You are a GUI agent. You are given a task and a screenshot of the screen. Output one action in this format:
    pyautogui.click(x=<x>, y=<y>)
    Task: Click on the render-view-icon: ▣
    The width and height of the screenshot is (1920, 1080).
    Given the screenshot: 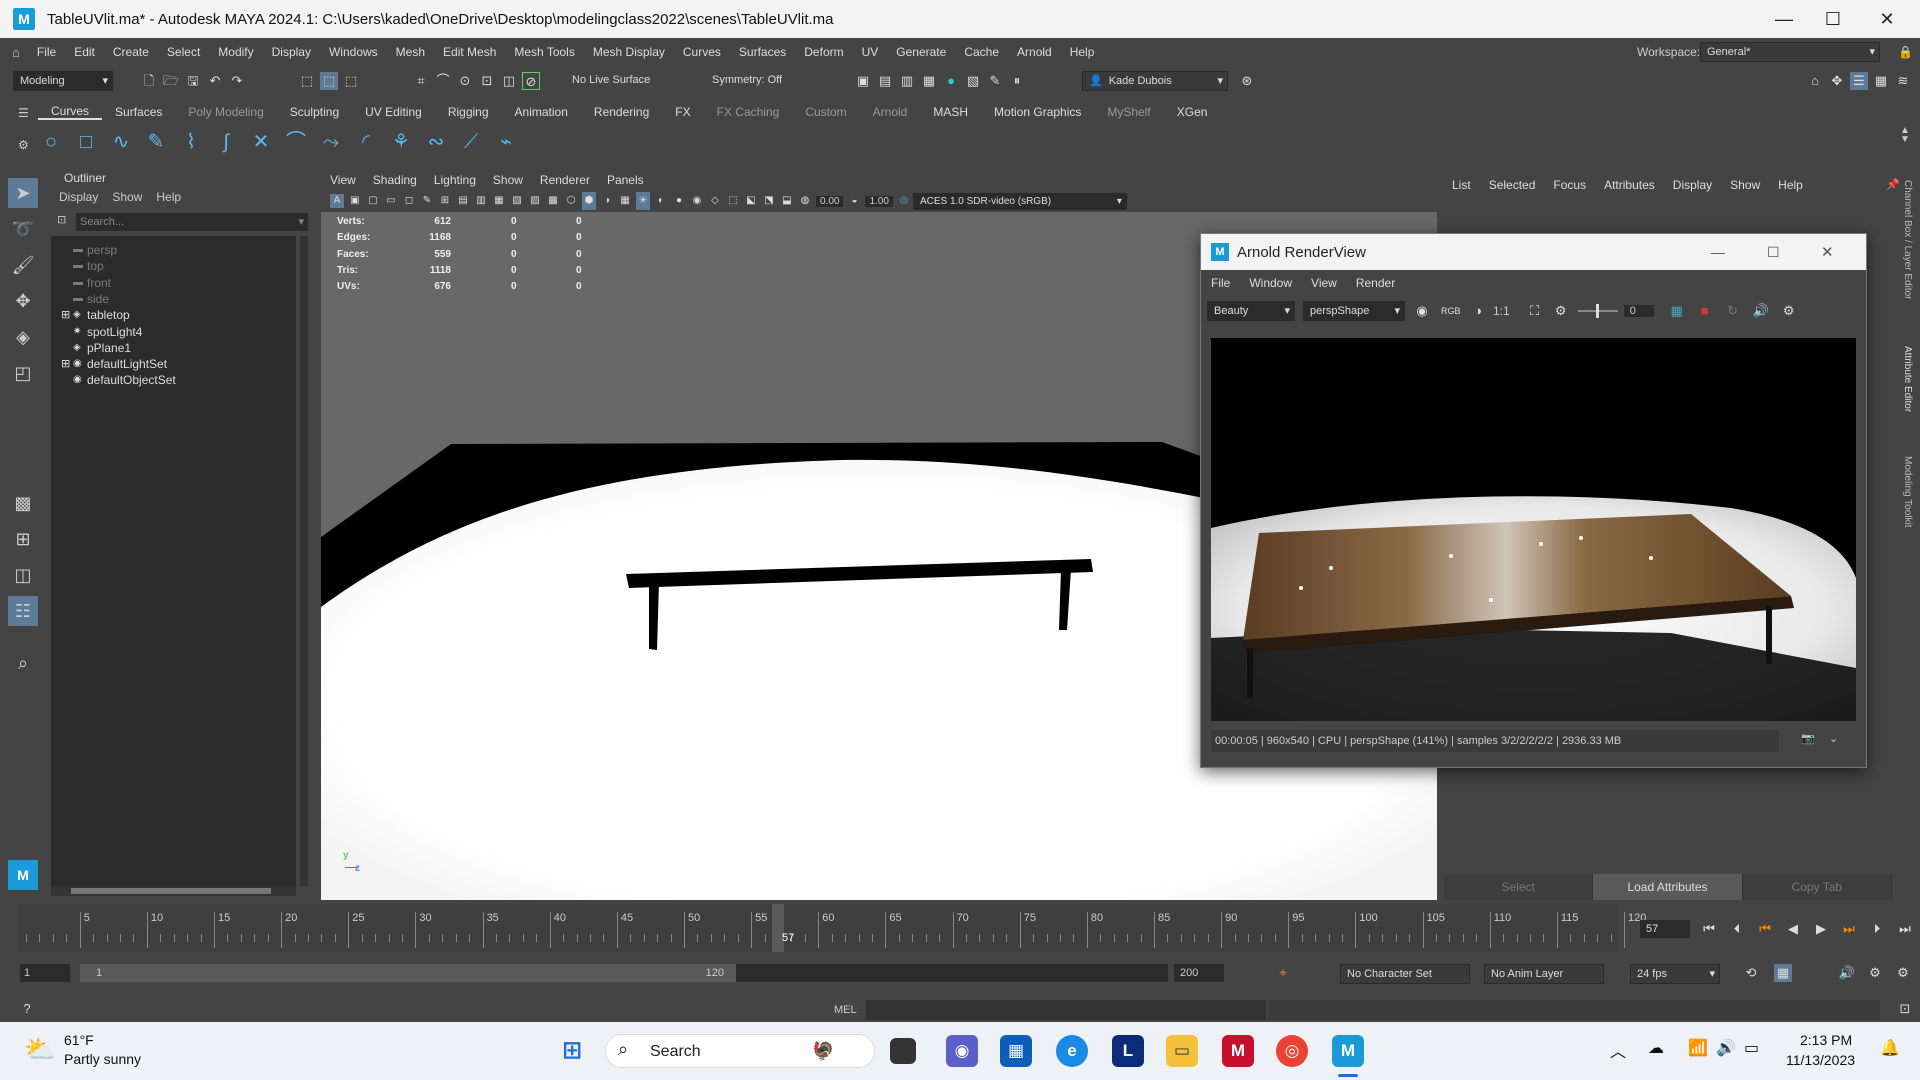 What is the action you would take?
    pyautogui.click(x=863, y=81)
    